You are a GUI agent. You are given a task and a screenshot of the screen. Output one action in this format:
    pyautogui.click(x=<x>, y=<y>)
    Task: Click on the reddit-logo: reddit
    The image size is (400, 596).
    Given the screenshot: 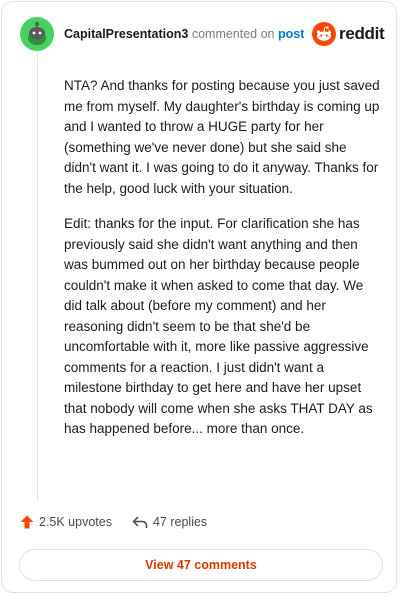 What is the action you would take?
    pyautogui.click(x=348, y=34)
    